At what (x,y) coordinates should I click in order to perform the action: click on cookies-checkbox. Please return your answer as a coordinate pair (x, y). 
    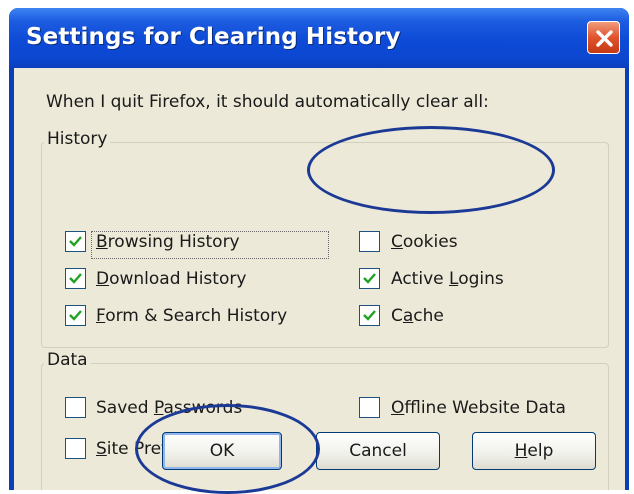
    Looking at the image, I should click on (369, 241).